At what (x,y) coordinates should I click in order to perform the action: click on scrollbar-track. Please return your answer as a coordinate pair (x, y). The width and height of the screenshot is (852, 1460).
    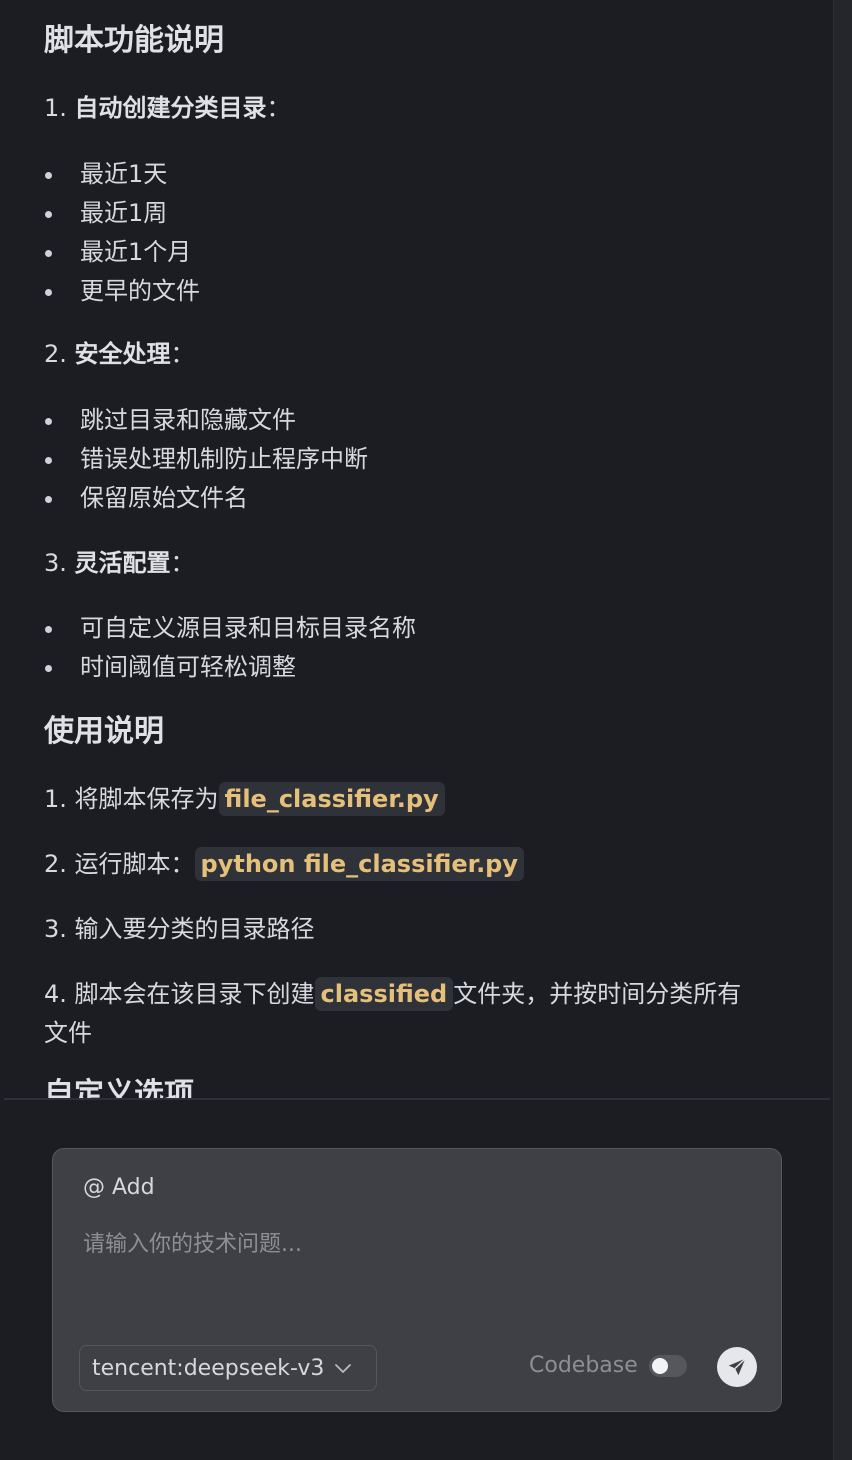
    Looking at the image, I should click on (842, 730).